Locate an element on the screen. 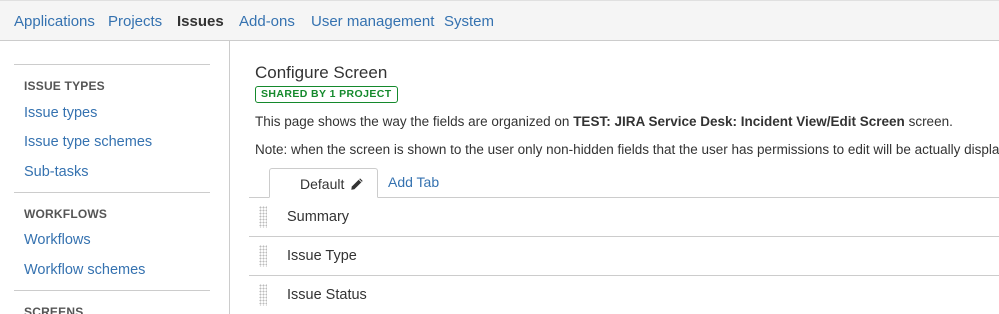 The image size is (999, 314). page-title: Configure Screen is located at coordinates (321, 72).